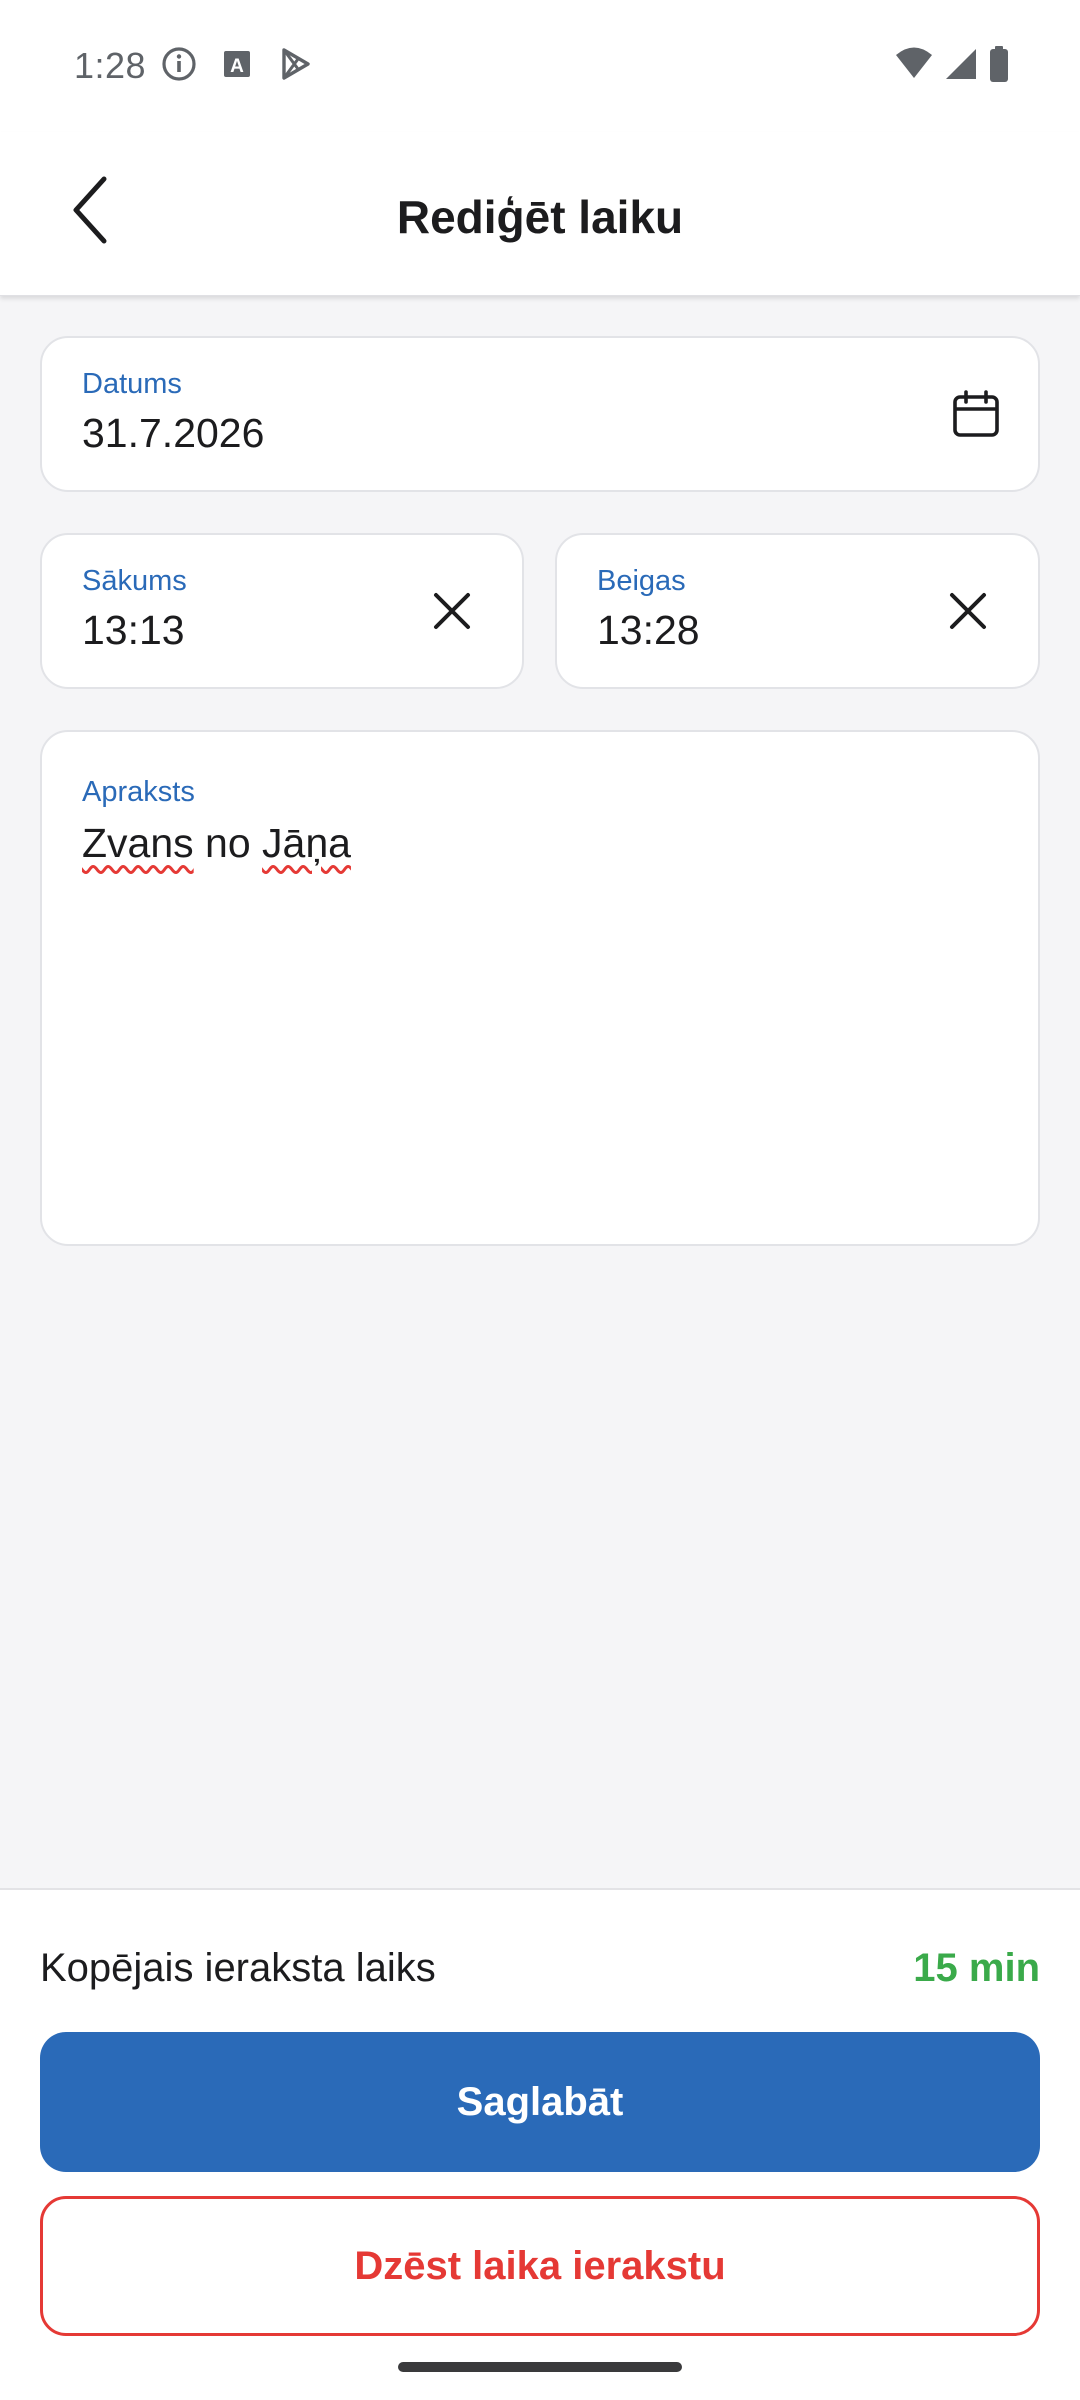  Describe the element at coordinates (110, 65) in the screenshot. I see `status-time: 1:28` at that location.